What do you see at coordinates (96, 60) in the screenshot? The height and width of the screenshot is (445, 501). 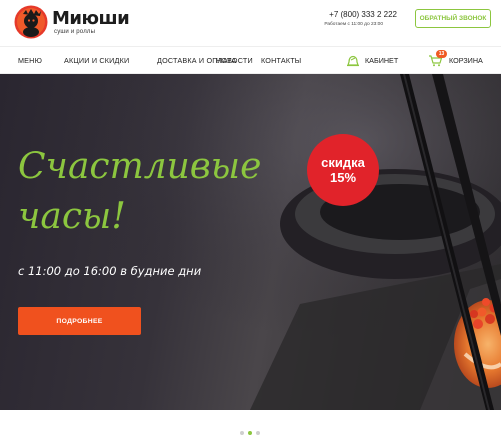 I see `nav-item-promotions: АКЦИИ И СКИДКИ` at bounding box center [96, 60].